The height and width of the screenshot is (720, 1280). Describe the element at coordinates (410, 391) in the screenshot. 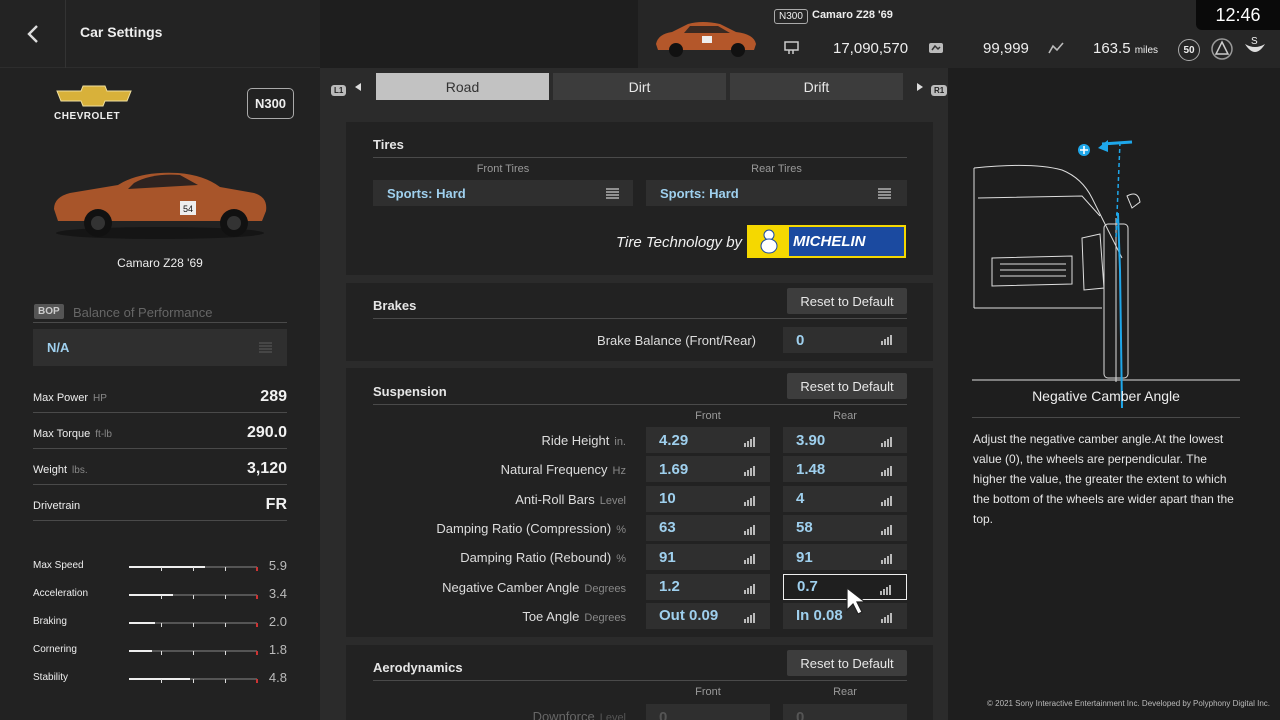

I see `suspension-title: Suspension` at that location.